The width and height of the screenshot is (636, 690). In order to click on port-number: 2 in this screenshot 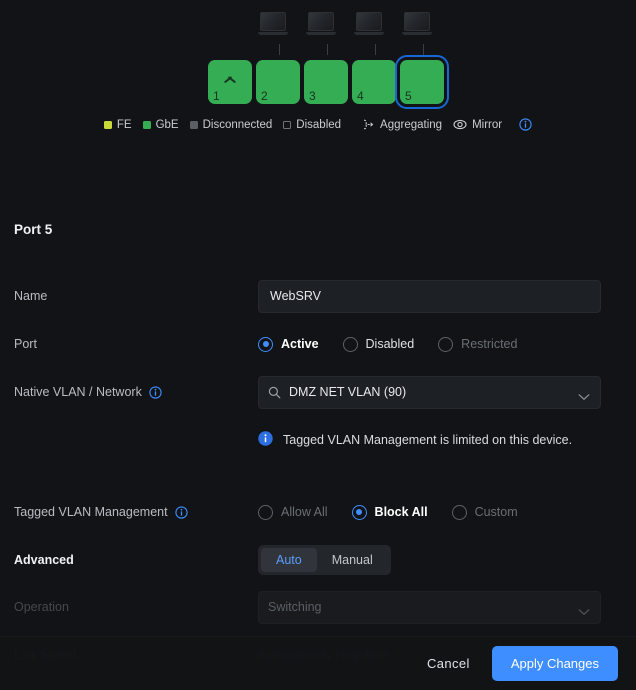, I will do `click(264, 96)`.